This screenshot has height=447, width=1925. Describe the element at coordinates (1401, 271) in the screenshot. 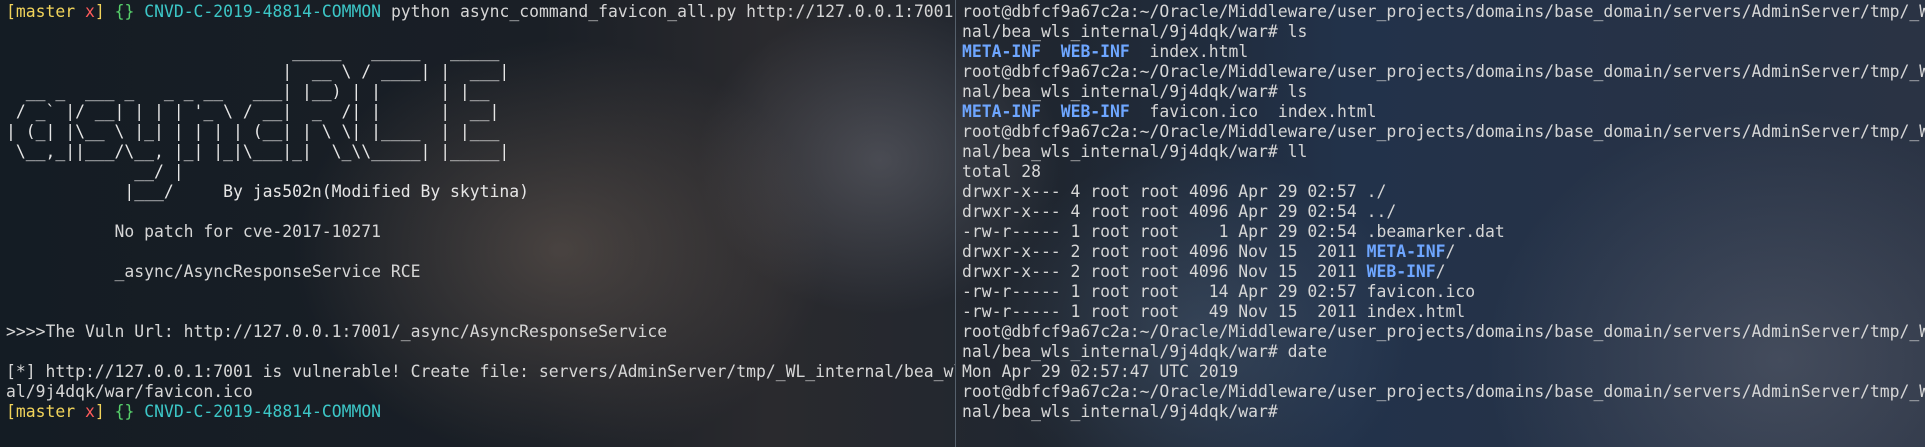

I see `ll-row-name: WEB-INF` at that location.